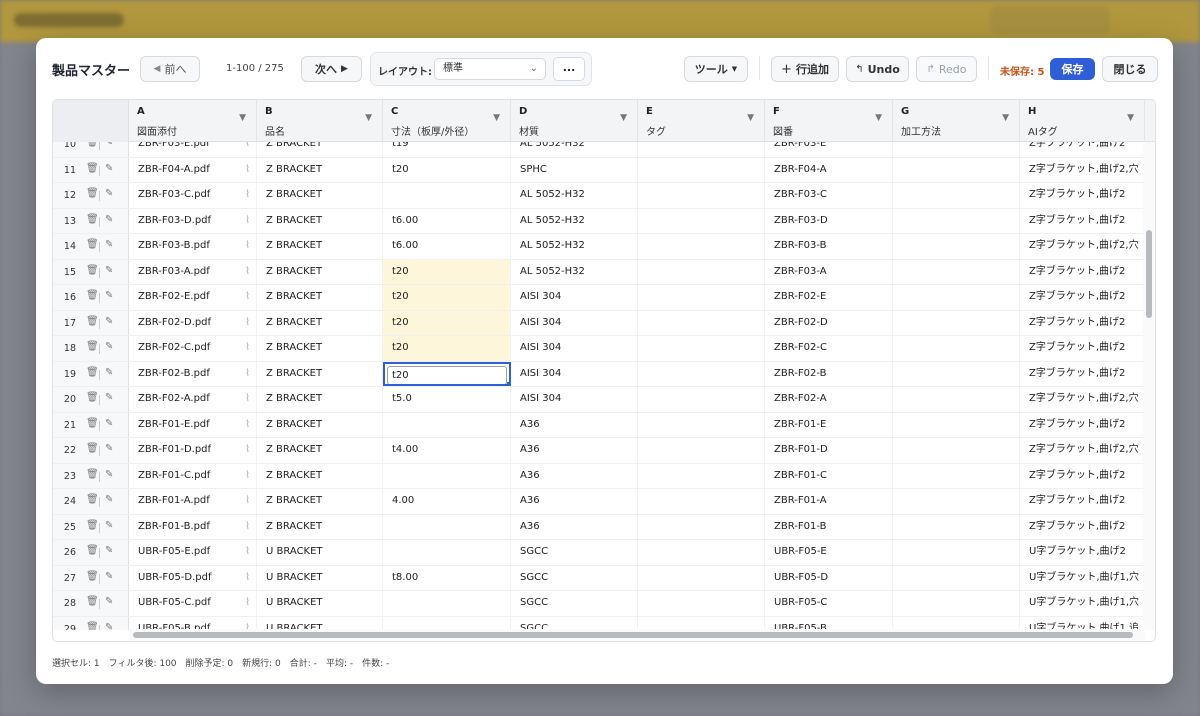  Describe the element at coordinates (716, 69) in the screenshot. I see `tools-menu-button: ツール ▼` at that location.